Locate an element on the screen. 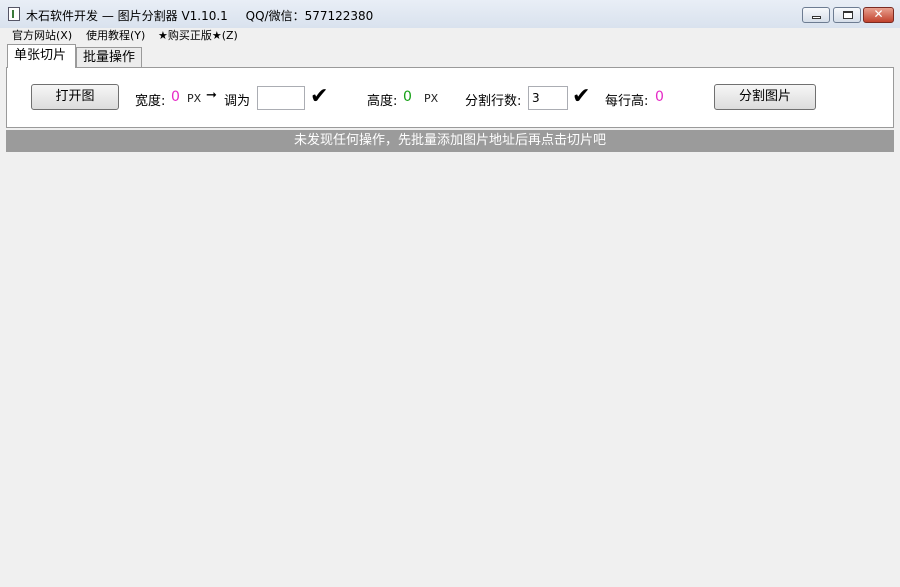 This screenshot has height=587, width=900. app-name: 木石软件开发 — 图片分割器 V1.10.1 is located at coordinates (127, 16).